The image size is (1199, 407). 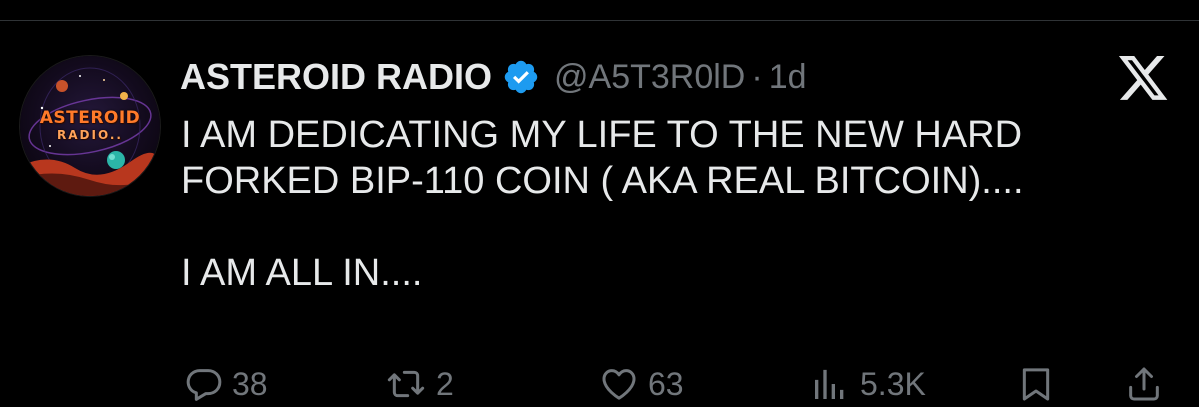 I want to click on tweet-header: ASTEROID RADIO @A5T3R0lD · 1d, so click(x=493, y=77).